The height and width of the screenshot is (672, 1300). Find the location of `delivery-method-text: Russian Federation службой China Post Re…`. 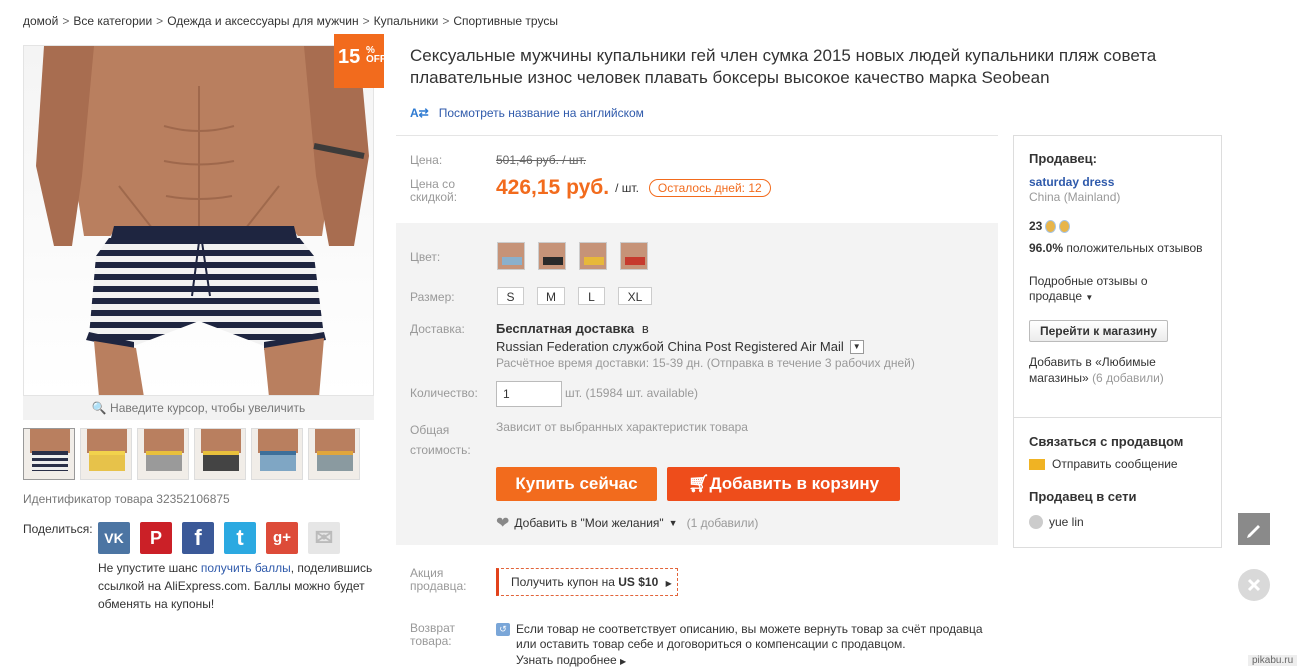

delivery-method-text: Russian Federation службой China Post Re… is located at coordinates (670, 346).